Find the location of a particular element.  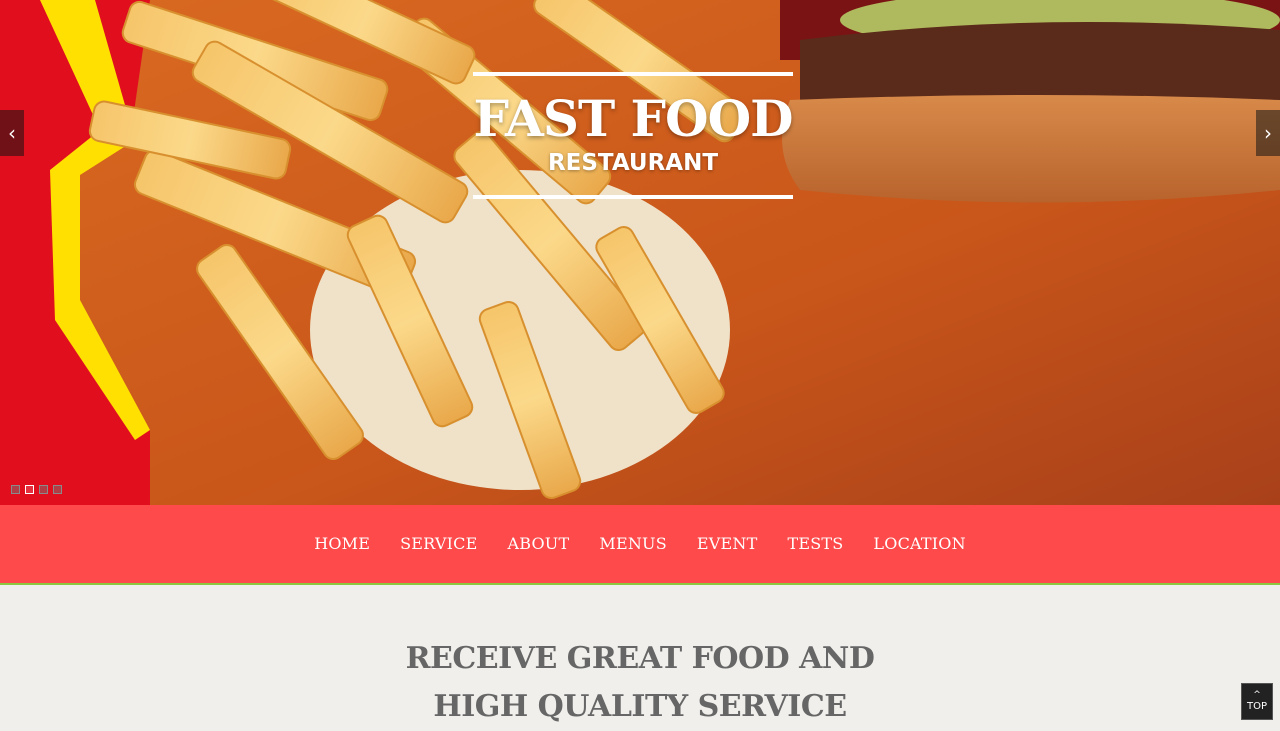

chevron-right-icon: › is located at coordinates (1268, 133).